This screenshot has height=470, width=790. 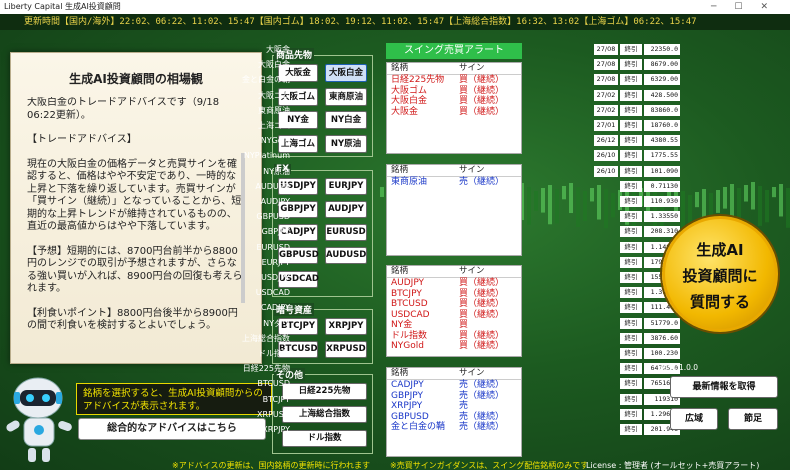 What do you see at coordinates (276, 323) in the screenshot?
I see `price-symbol: NYダウ` at bounding box center [276, 323].